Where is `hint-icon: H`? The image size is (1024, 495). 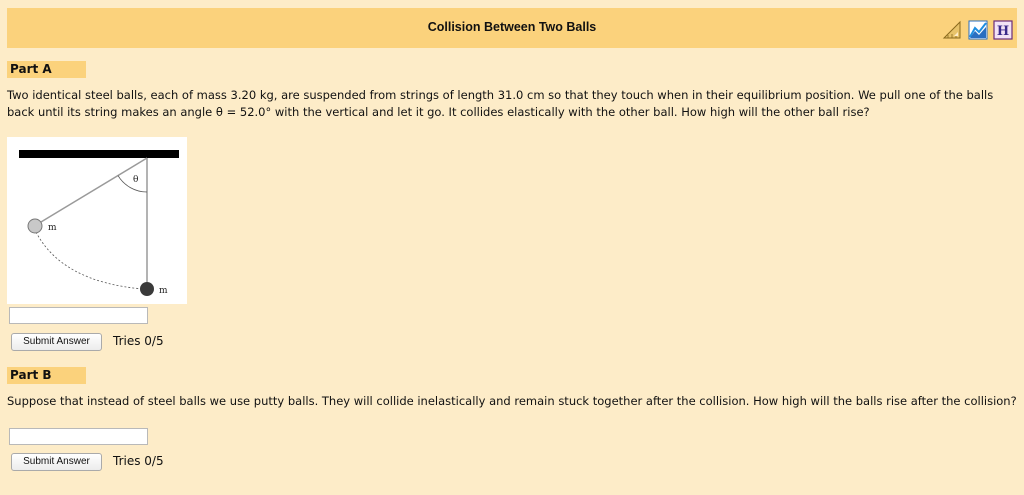 hint-icon: H is located at coordinates (1003, 30).